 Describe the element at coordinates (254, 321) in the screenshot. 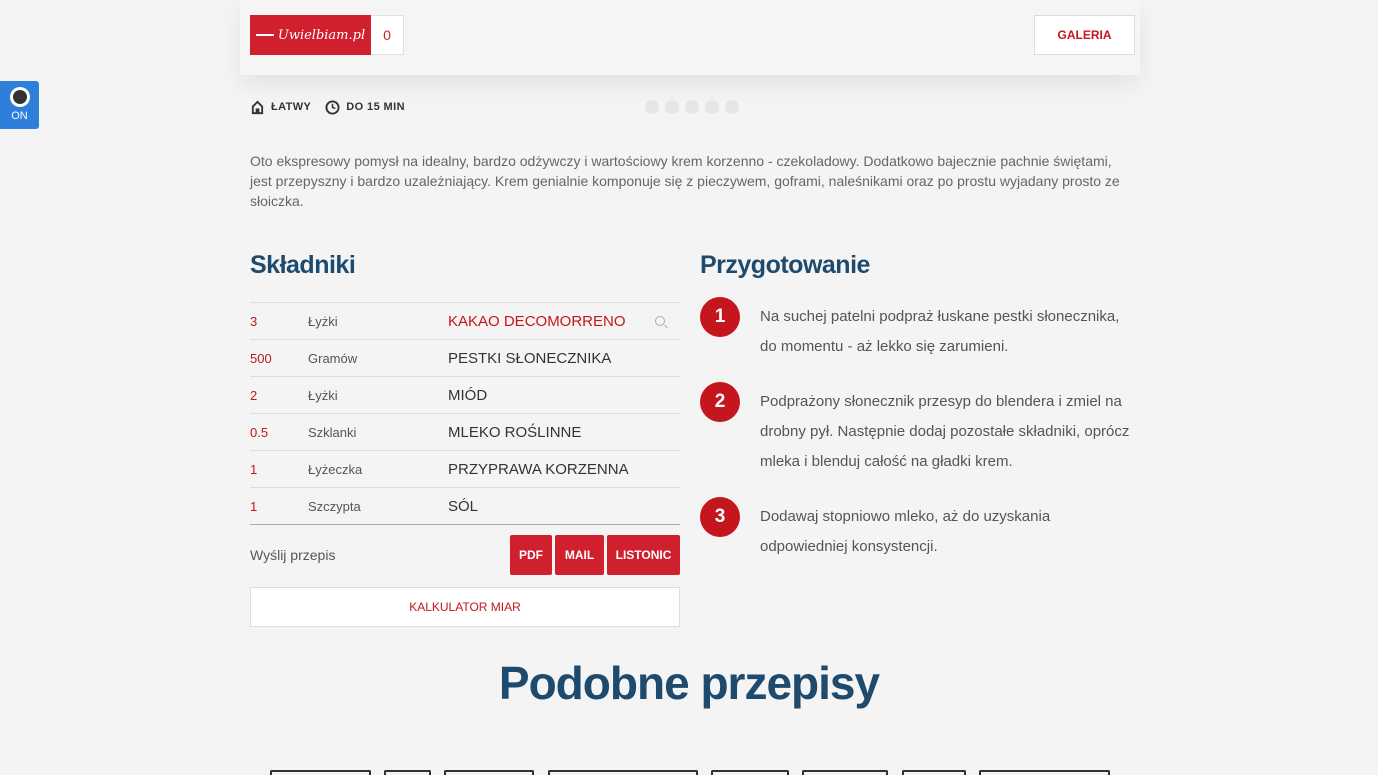

I see `ingredient-qty: 3` at that location.